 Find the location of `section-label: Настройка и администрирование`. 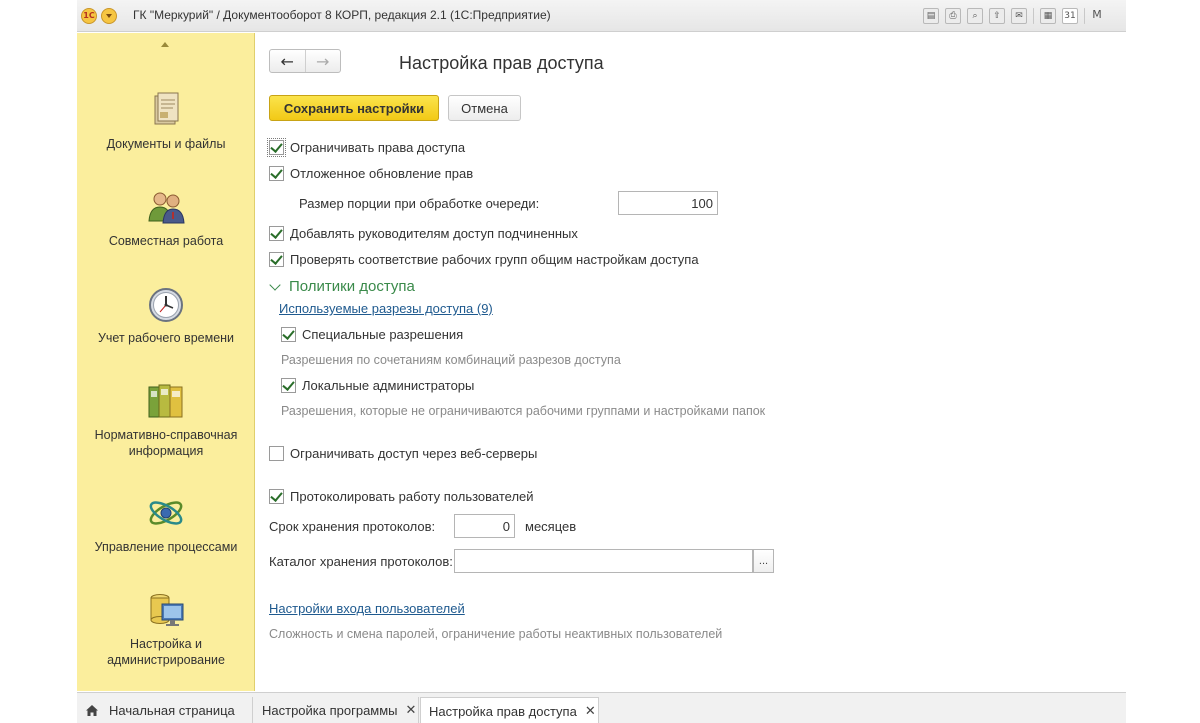

section-label: Настройка и администрирование is located at coordinates (166, 652).